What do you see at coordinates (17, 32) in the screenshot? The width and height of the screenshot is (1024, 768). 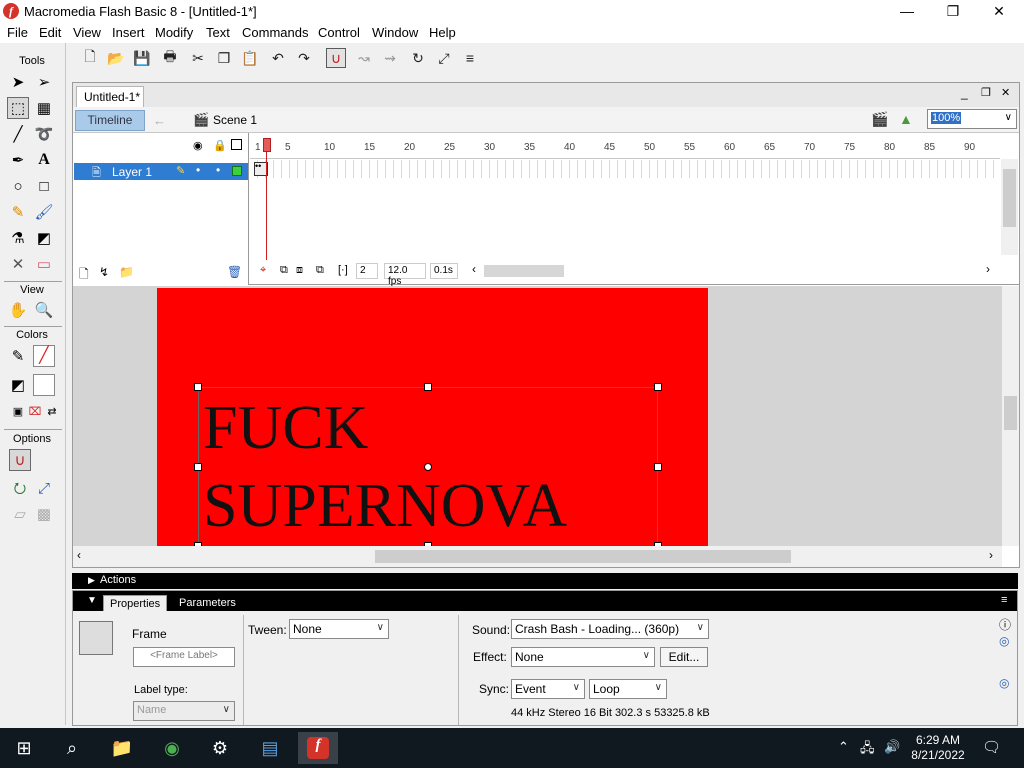 I see `menu-file: File` at bounding box center [17, 32].